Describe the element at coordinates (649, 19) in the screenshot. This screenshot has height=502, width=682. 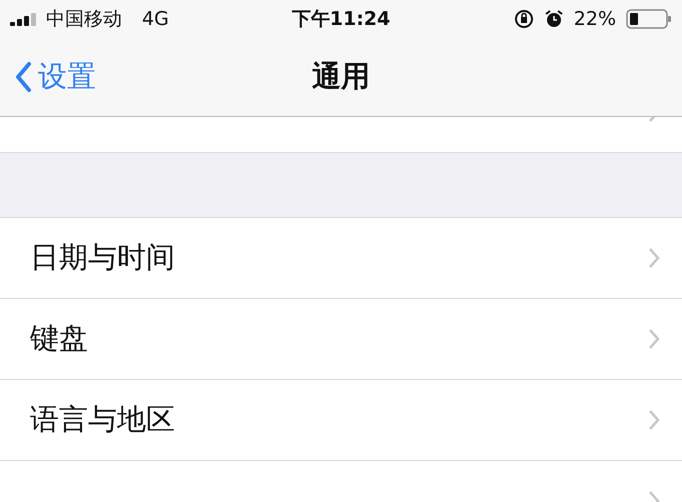
I see `battery-icon` at that location.